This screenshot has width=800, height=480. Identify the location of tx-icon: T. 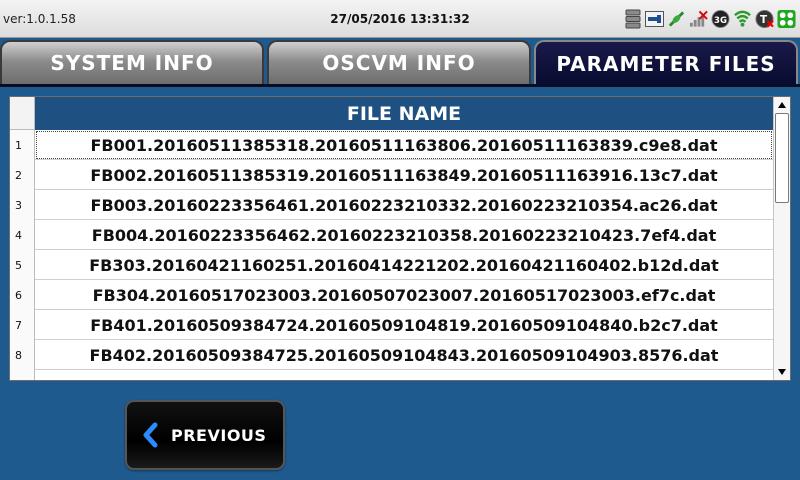
(764, 19).